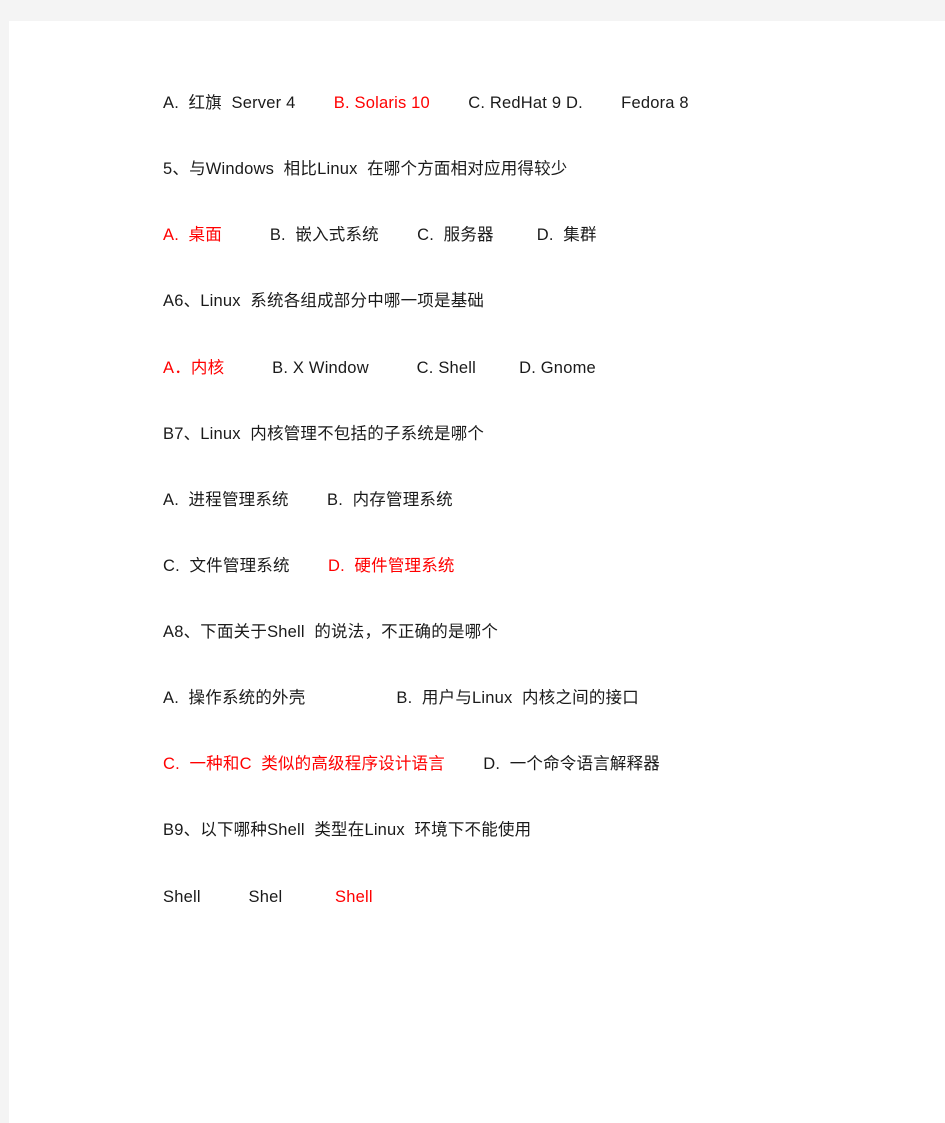 The height and width of the screenshot is (1123, 945). What do you see at coordinates (533, 434) in the screenshot?
I see `q7-stem: B7、Linux 内核管理不包括的子系统是哪个` at bounding box center [533, 434].